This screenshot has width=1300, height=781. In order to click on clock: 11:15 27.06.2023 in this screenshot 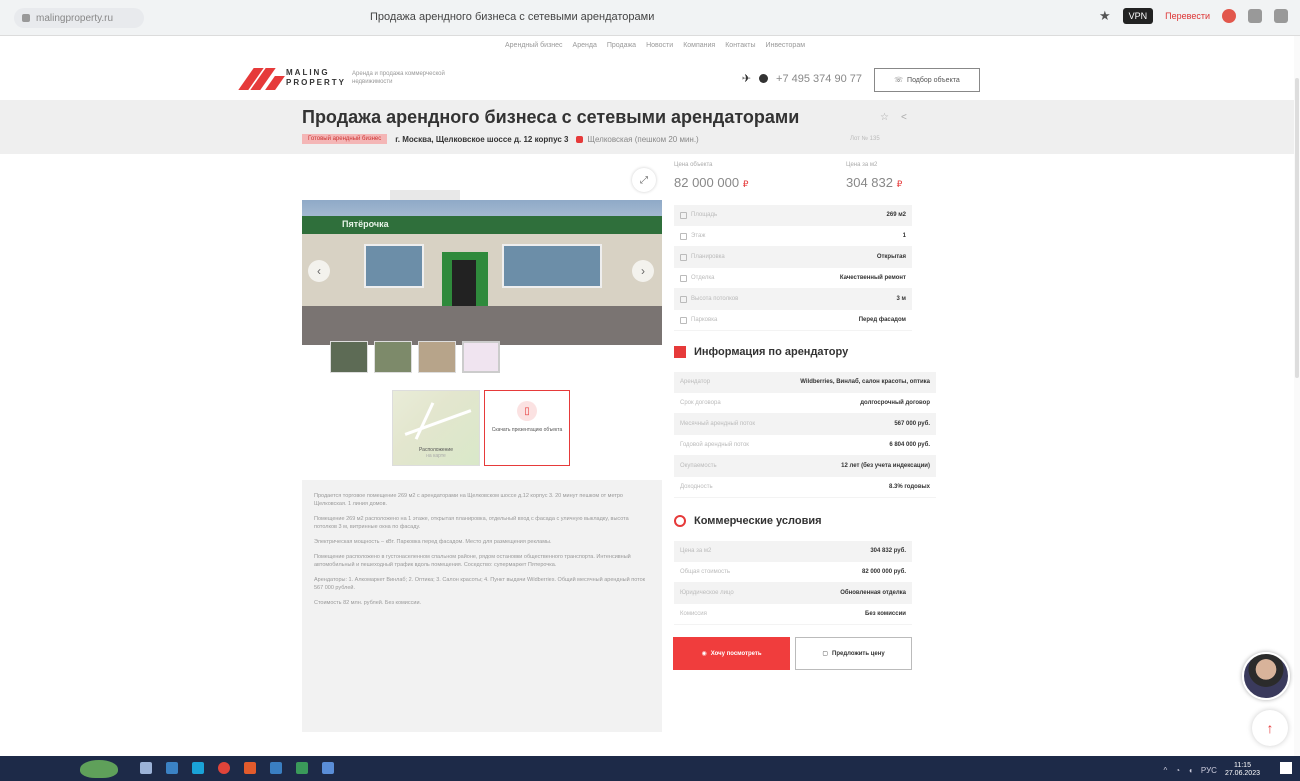, I will do `click(1242, 770)`.